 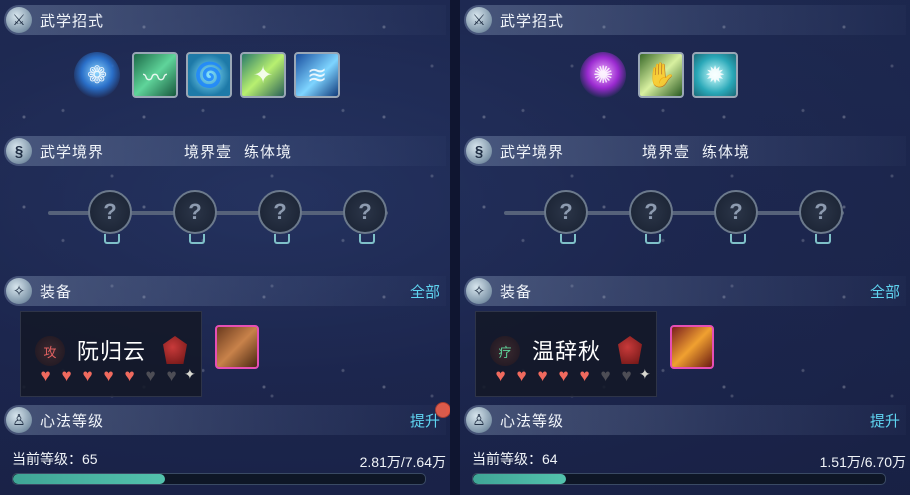 I want to click on character-card: 疗 温辞秋 ♥ ♥ ♥ ♥ ♥ ♥ ♥ ✦, so click(x=566, y=354).